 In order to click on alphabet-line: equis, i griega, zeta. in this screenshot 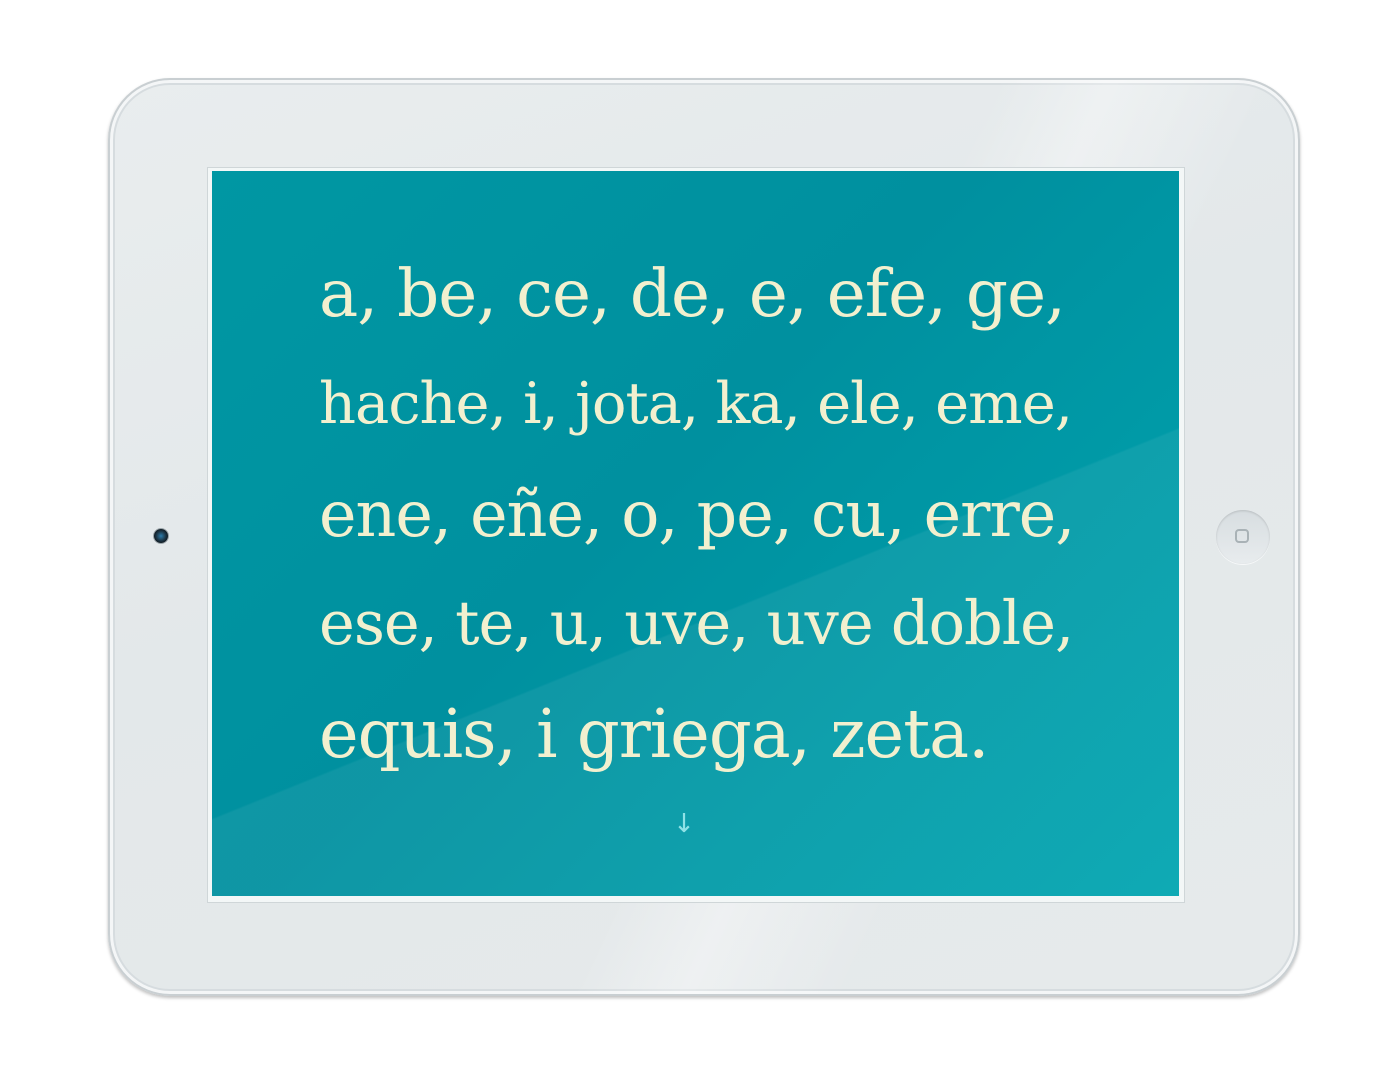, I will do `click(654, 734)`.